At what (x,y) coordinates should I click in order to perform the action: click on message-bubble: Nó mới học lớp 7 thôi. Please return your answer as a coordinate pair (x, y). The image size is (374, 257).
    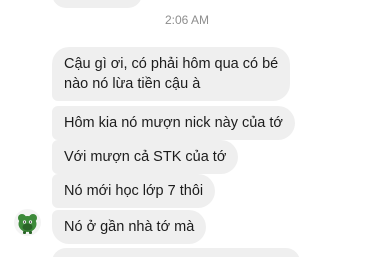
    Looking at the image, I should click on (134, 191).